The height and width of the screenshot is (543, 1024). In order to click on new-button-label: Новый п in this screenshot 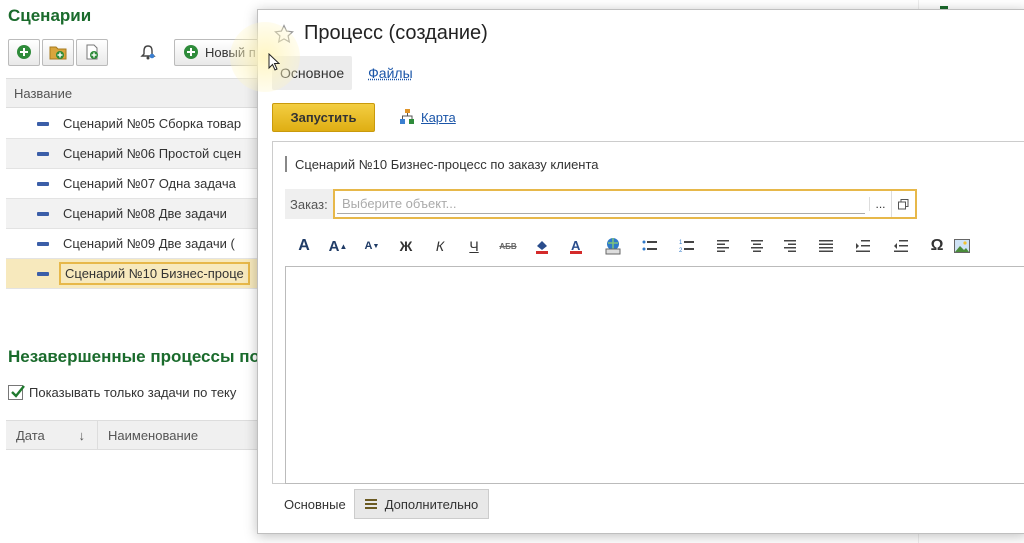, I will do `click(230, 52)`.